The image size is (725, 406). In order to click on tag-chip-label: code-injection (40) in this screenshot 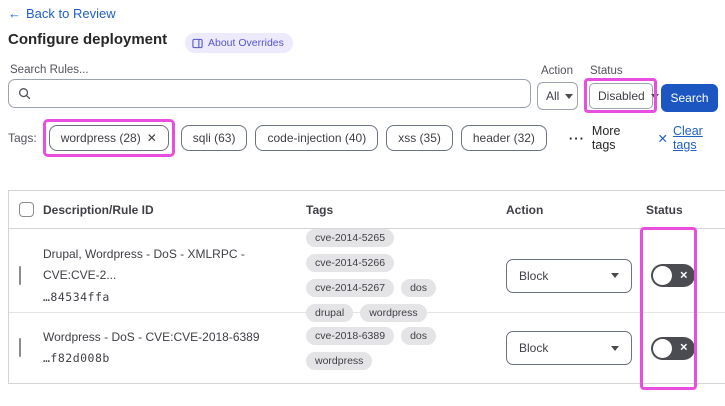, I will do `click(317, 138)`.